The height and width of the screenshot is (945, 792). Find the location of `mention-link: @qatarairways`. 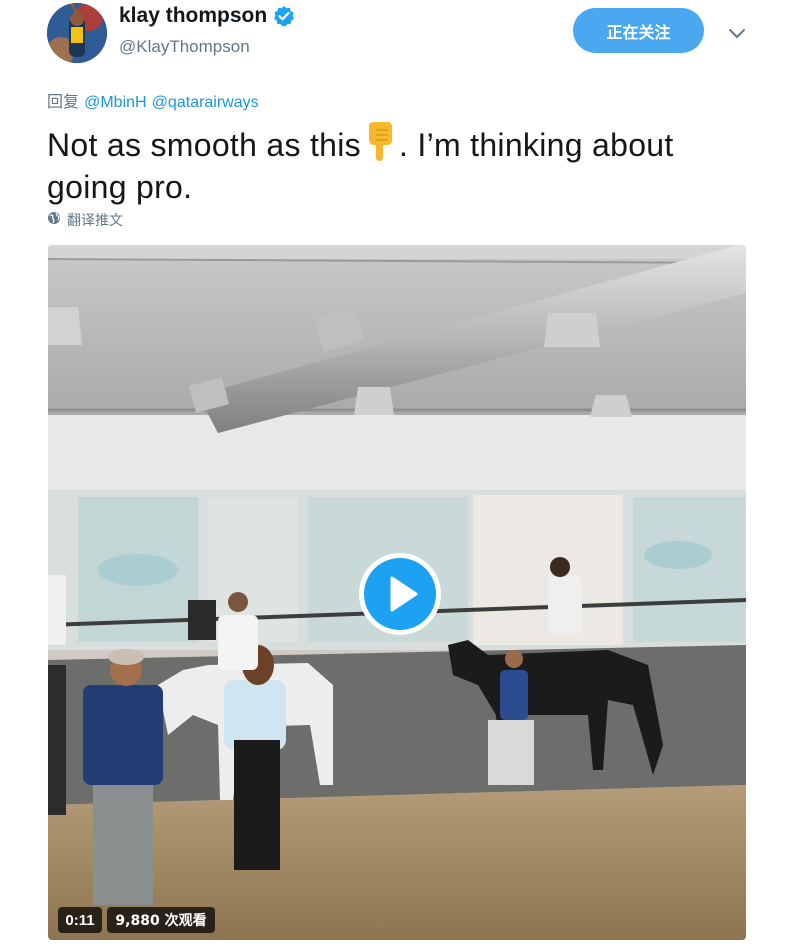

mention-link: @qatarairways is located at coordinates (205, 102).